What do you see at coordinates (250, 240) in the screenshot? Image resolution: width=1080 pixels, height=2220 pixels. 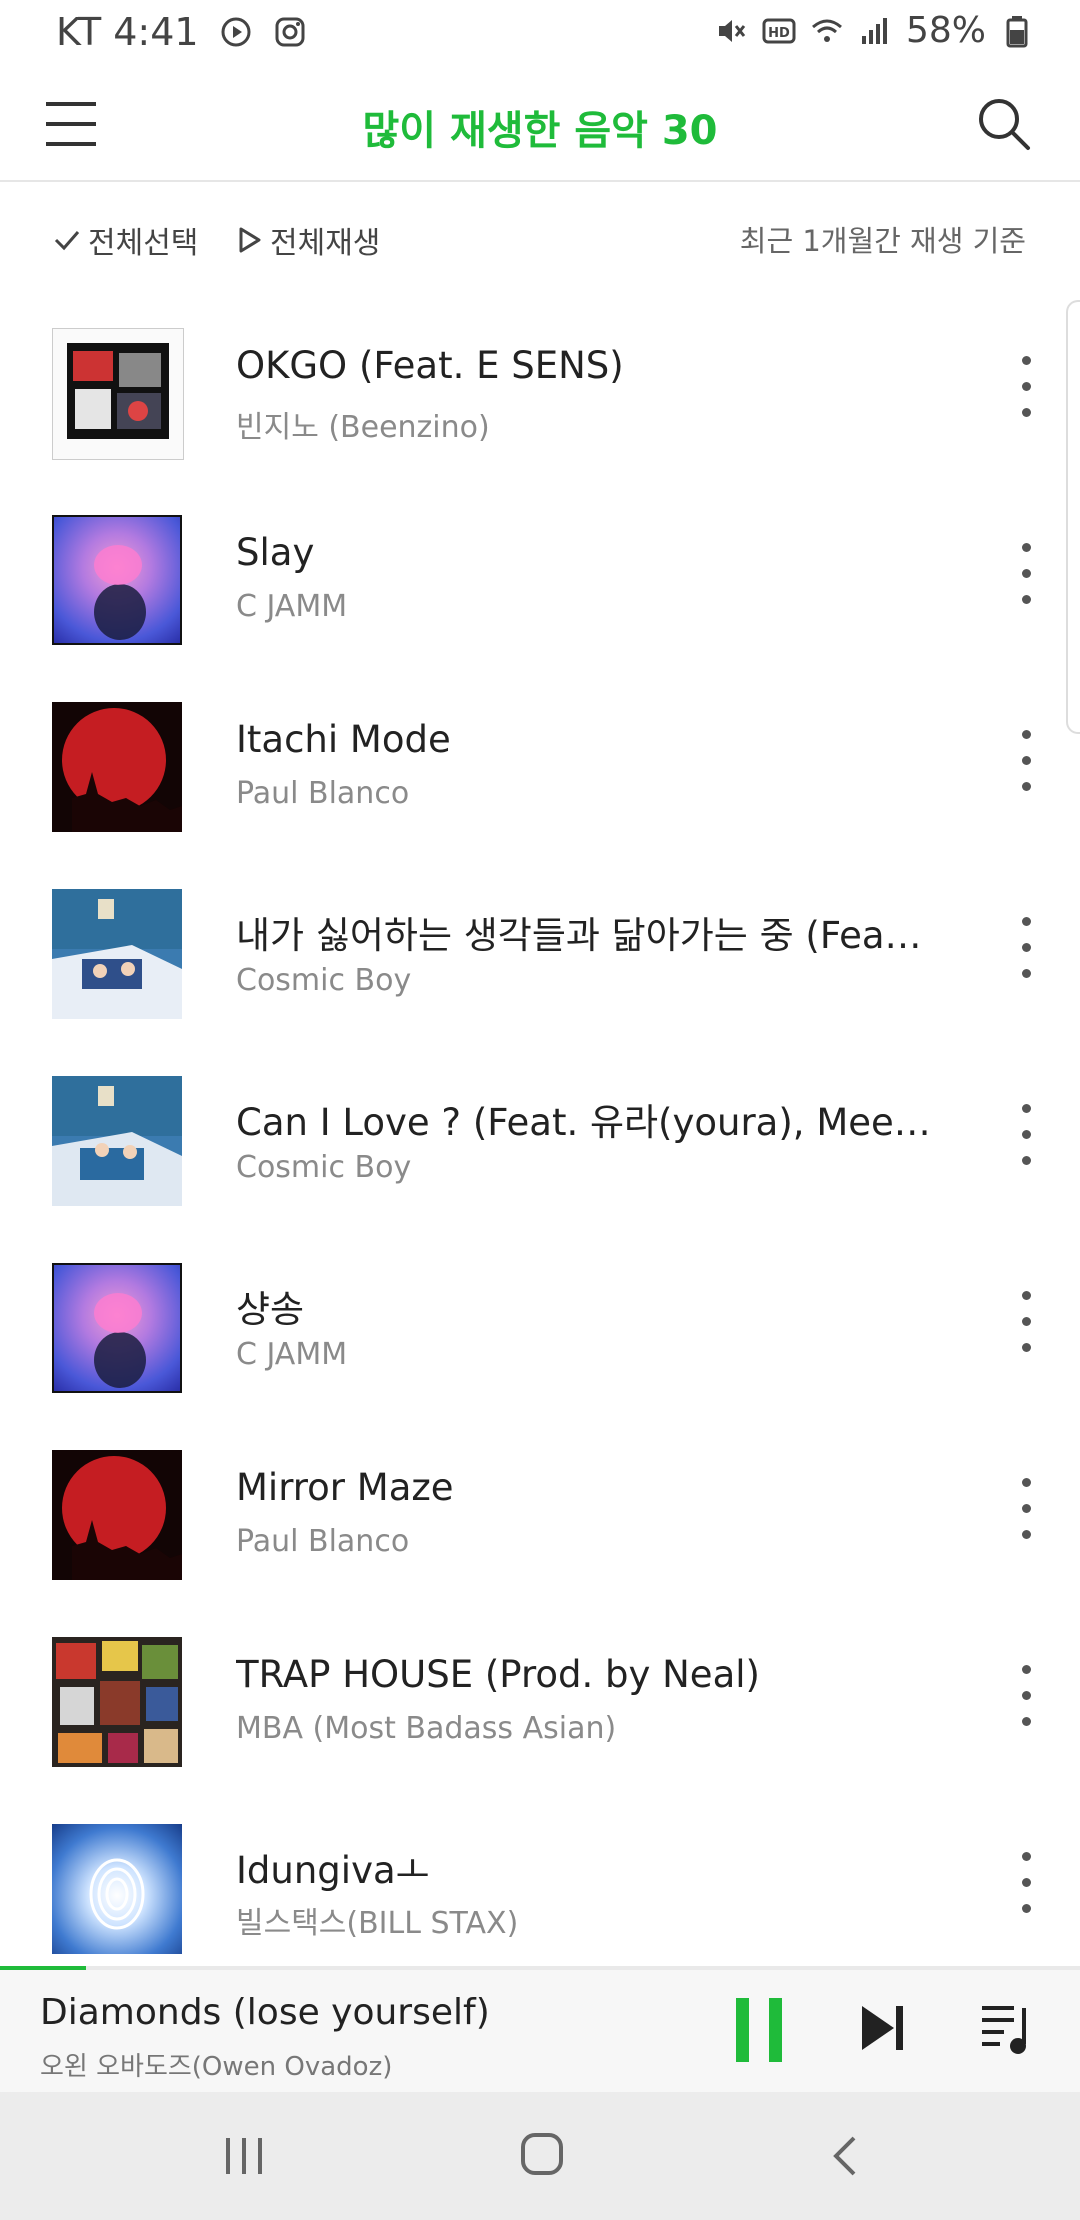 I see `play-icon` at bounding box center [250, 240].